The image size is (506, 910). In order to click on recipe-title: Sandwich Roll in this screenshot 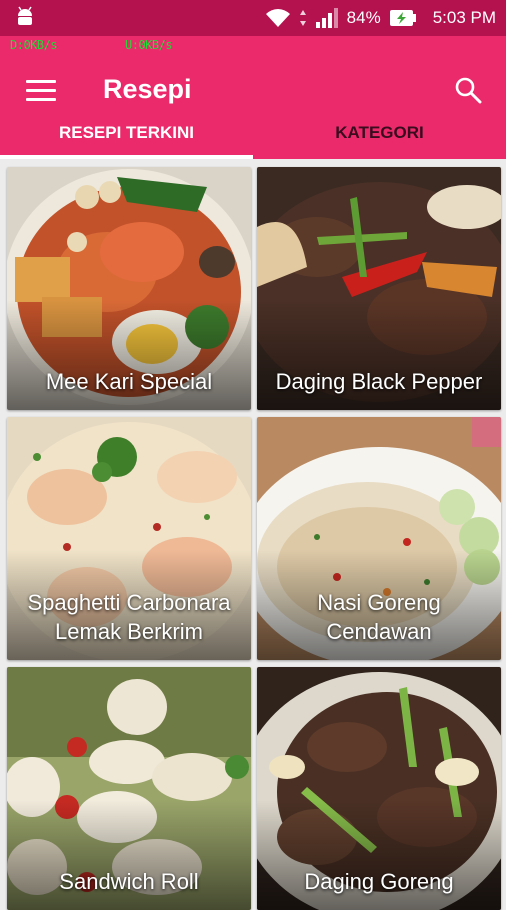, I will do `click(129, 881)`.